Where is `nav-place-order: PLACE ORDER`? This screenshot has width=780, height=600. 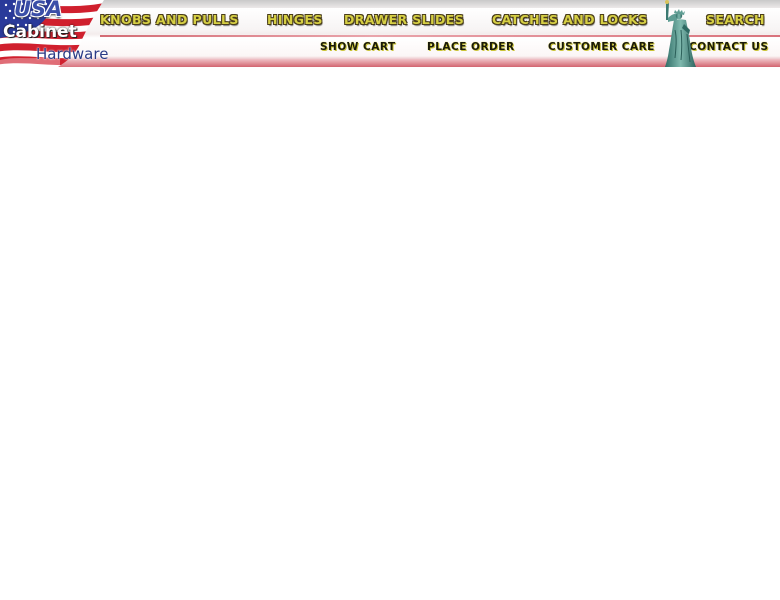
nav-place-order: PLACE ORDER is located at coordinates (471, 48).